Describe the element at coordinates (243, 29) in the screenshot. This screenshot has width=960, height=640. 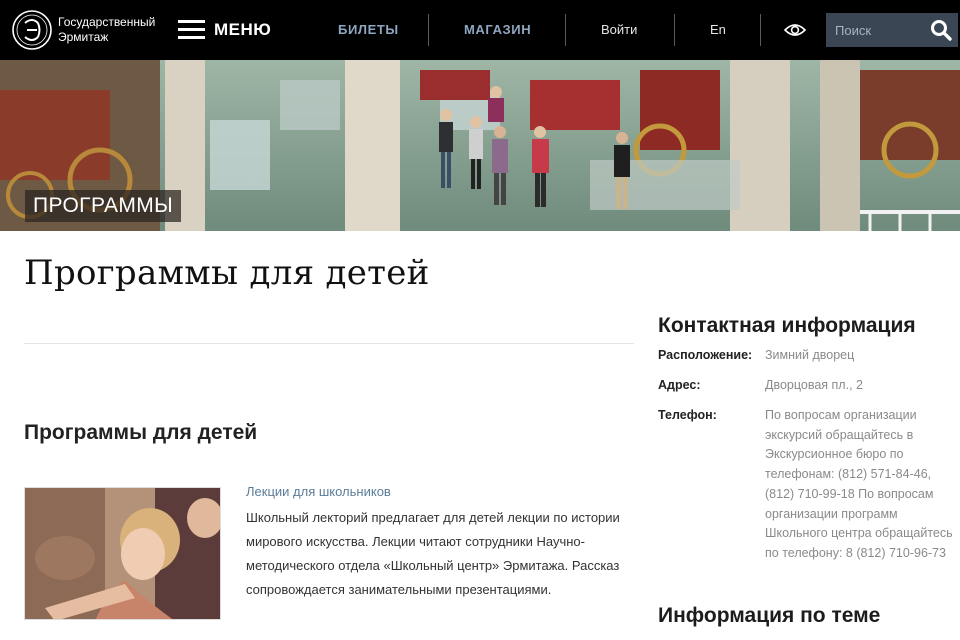
I see `menu-label: МЕНЮ` at that location.